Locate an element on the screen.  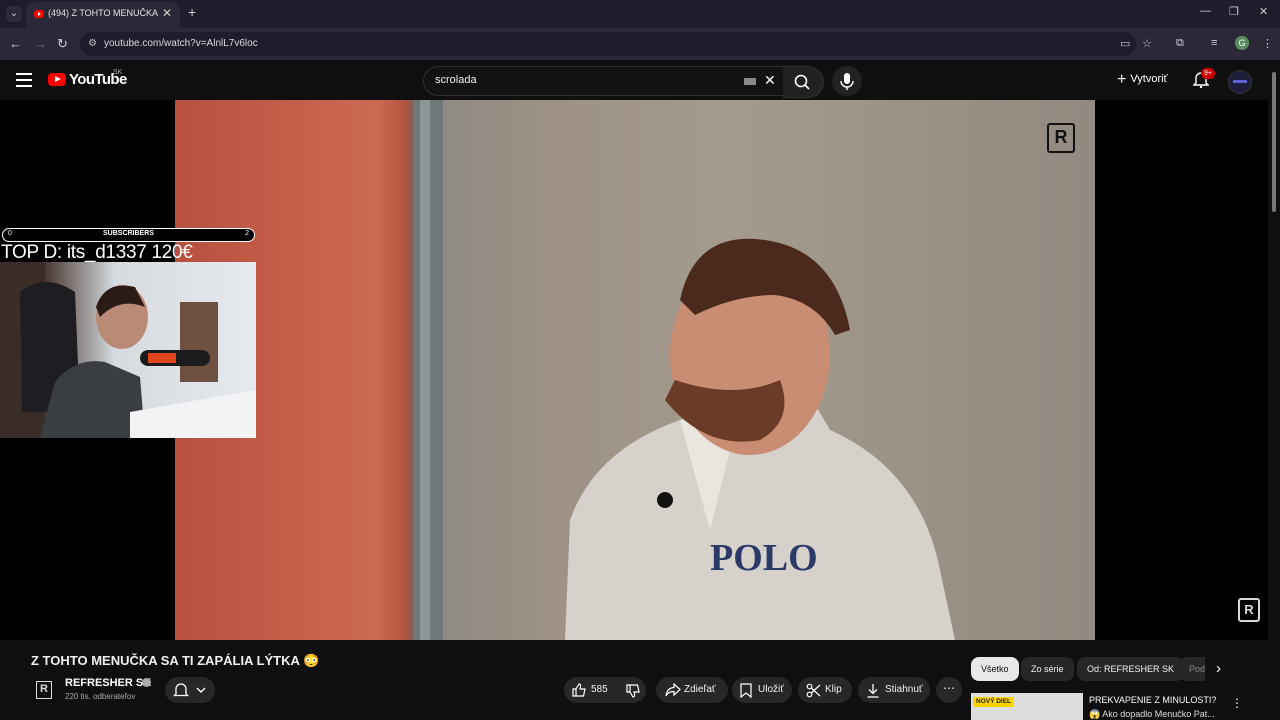
verified-badge-icon is located at coordinates (146, 682).